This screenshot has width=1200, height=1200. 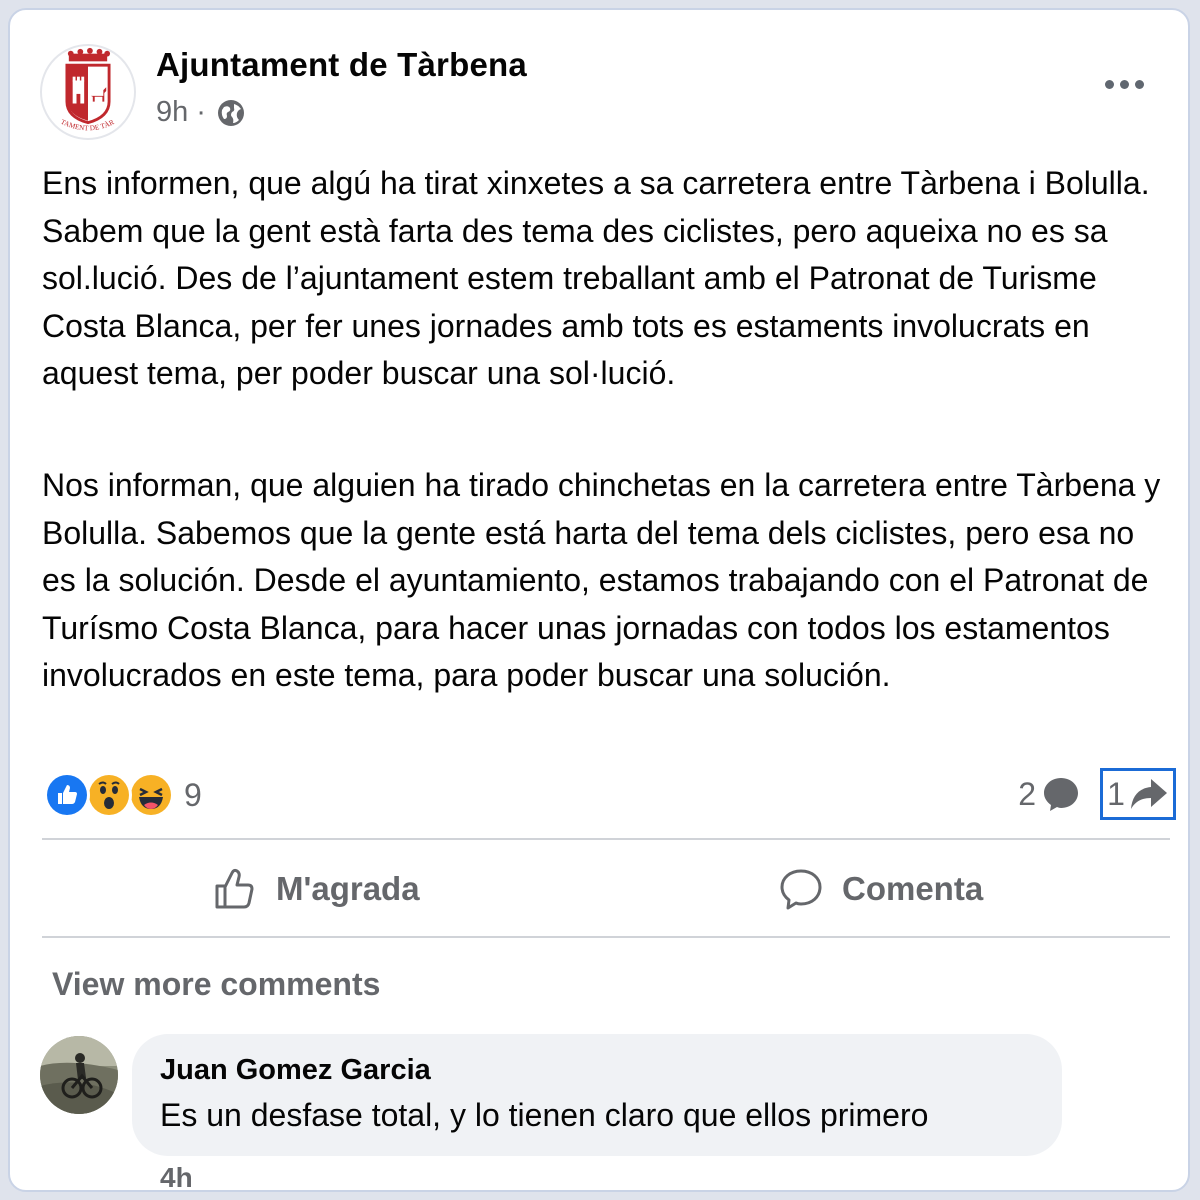 I want to click on avatar, so click(x=79, y=1075).